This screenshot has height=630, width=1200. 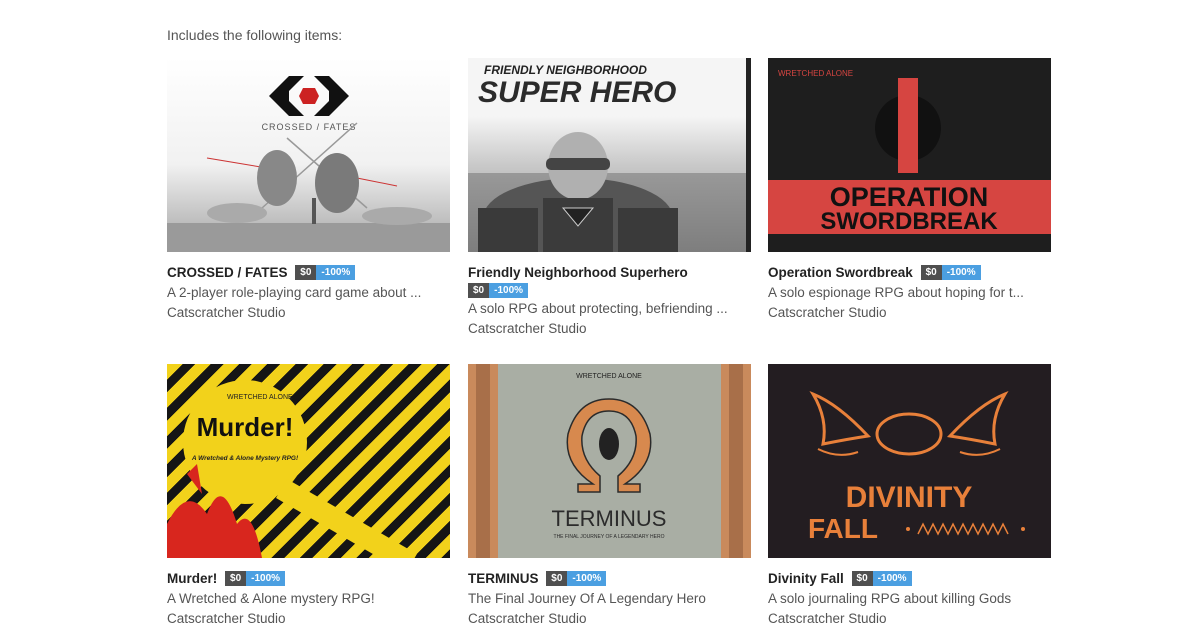 I want to click on item-title: Murder!, so click(x=192, y=578).